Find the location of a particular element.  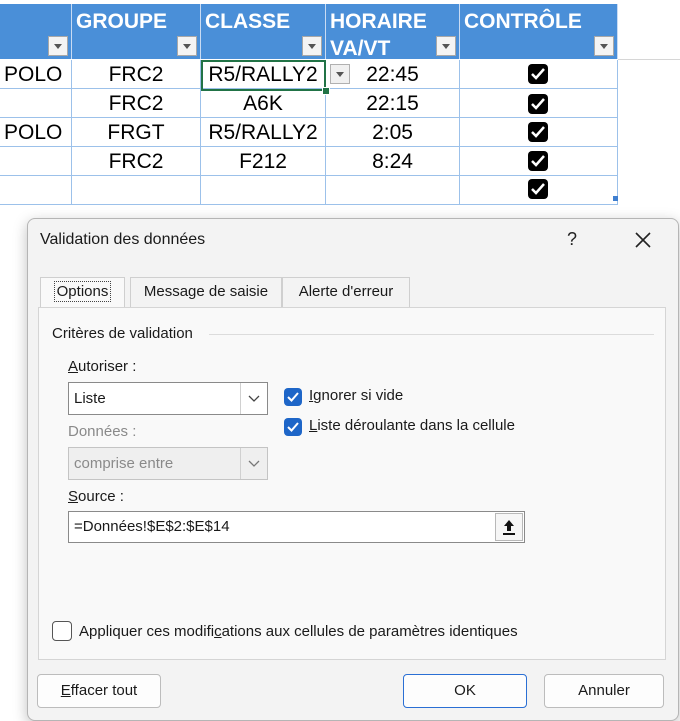

autoriser-select: Liste is located at coordinates (168, 398).